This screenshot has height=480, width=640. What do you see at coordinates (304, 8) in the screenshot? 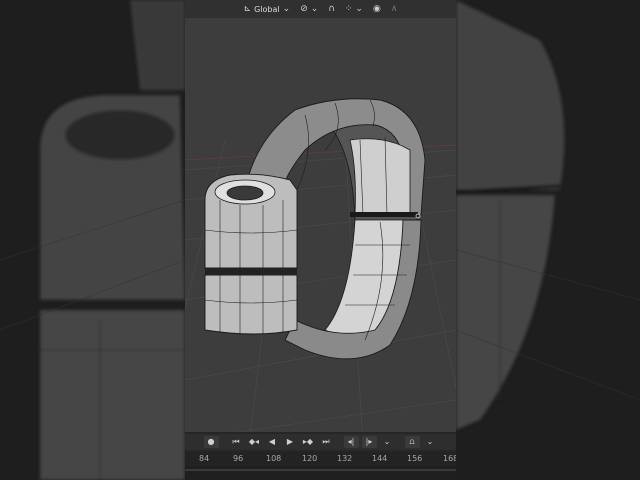
I see `link-icon: ⊘` at bounding box center [304, 8].